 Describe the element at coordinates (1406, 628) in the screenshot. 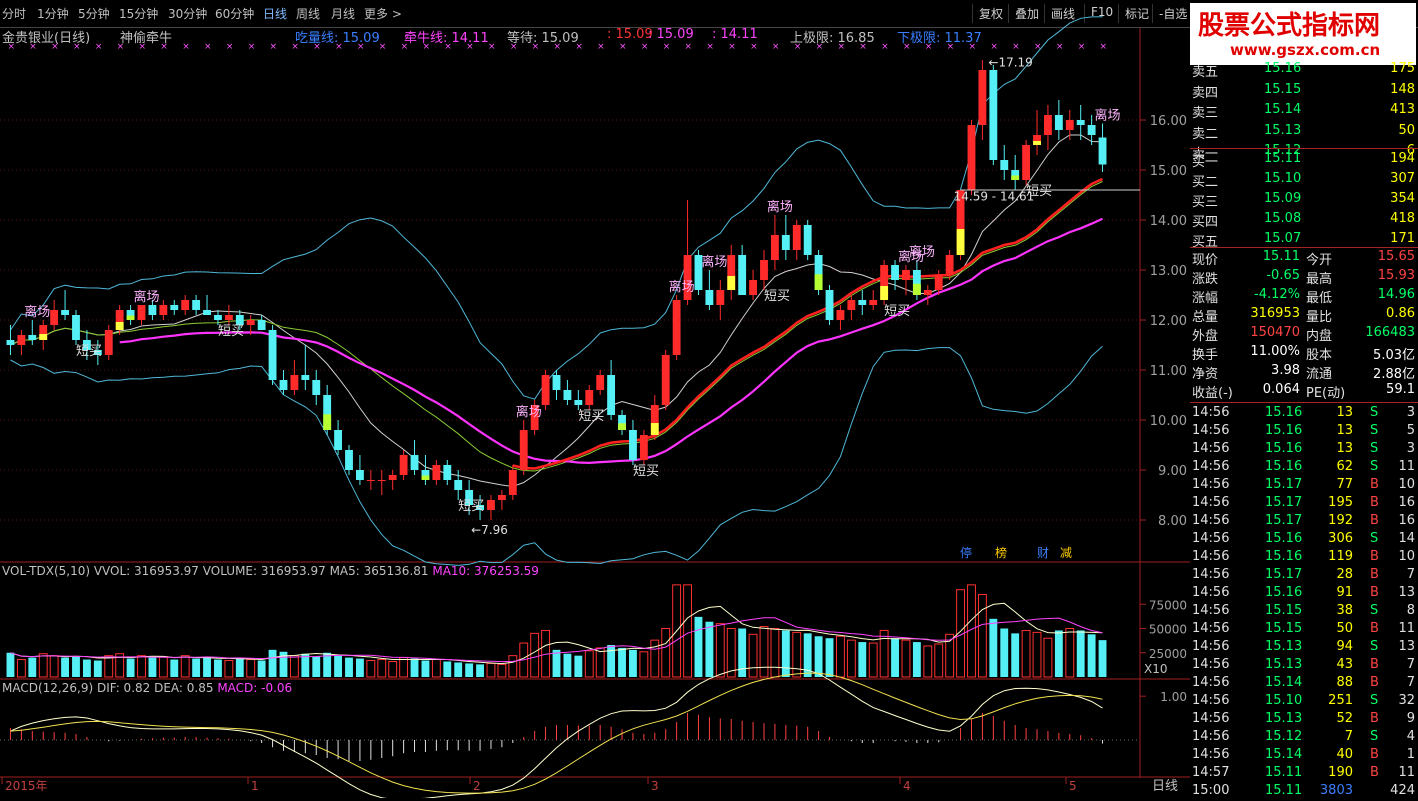

I see `tick-count: 11` at that location.